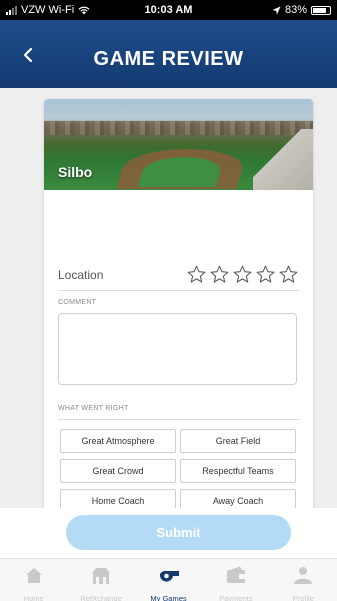 The width and height of the screenshot is (337, 601). I want to click on location-arrow-icon, so click(276, 10).